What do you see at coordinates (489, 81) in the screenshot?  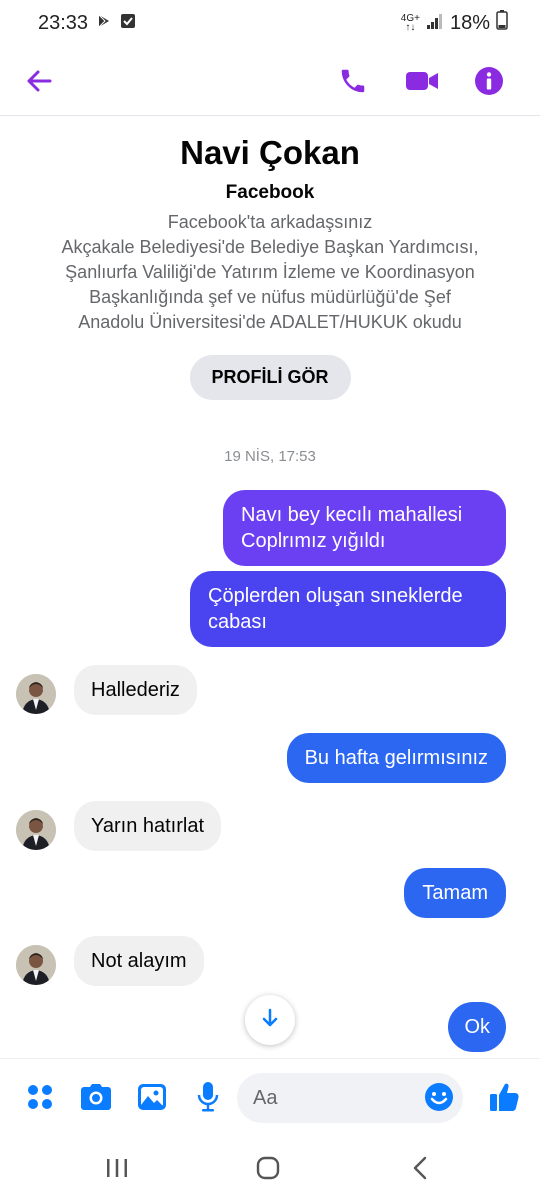 I see `info-icon` at bounding box center [489, 81].